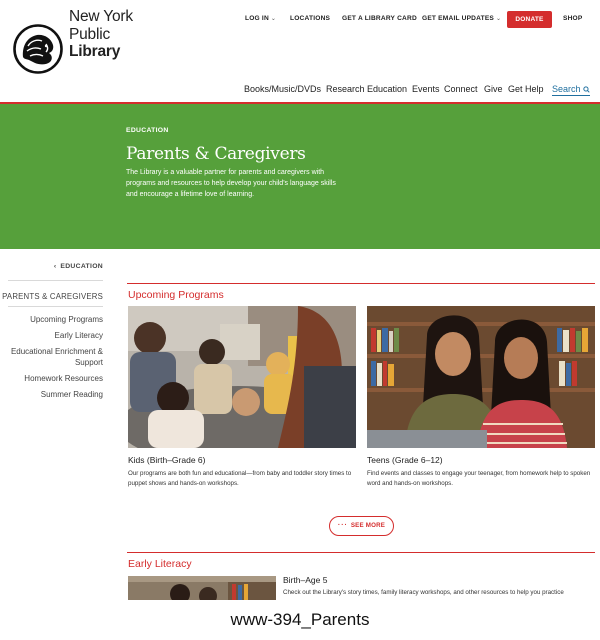  I want to click on chevron-left-icon: ‹, so click(55, 266).